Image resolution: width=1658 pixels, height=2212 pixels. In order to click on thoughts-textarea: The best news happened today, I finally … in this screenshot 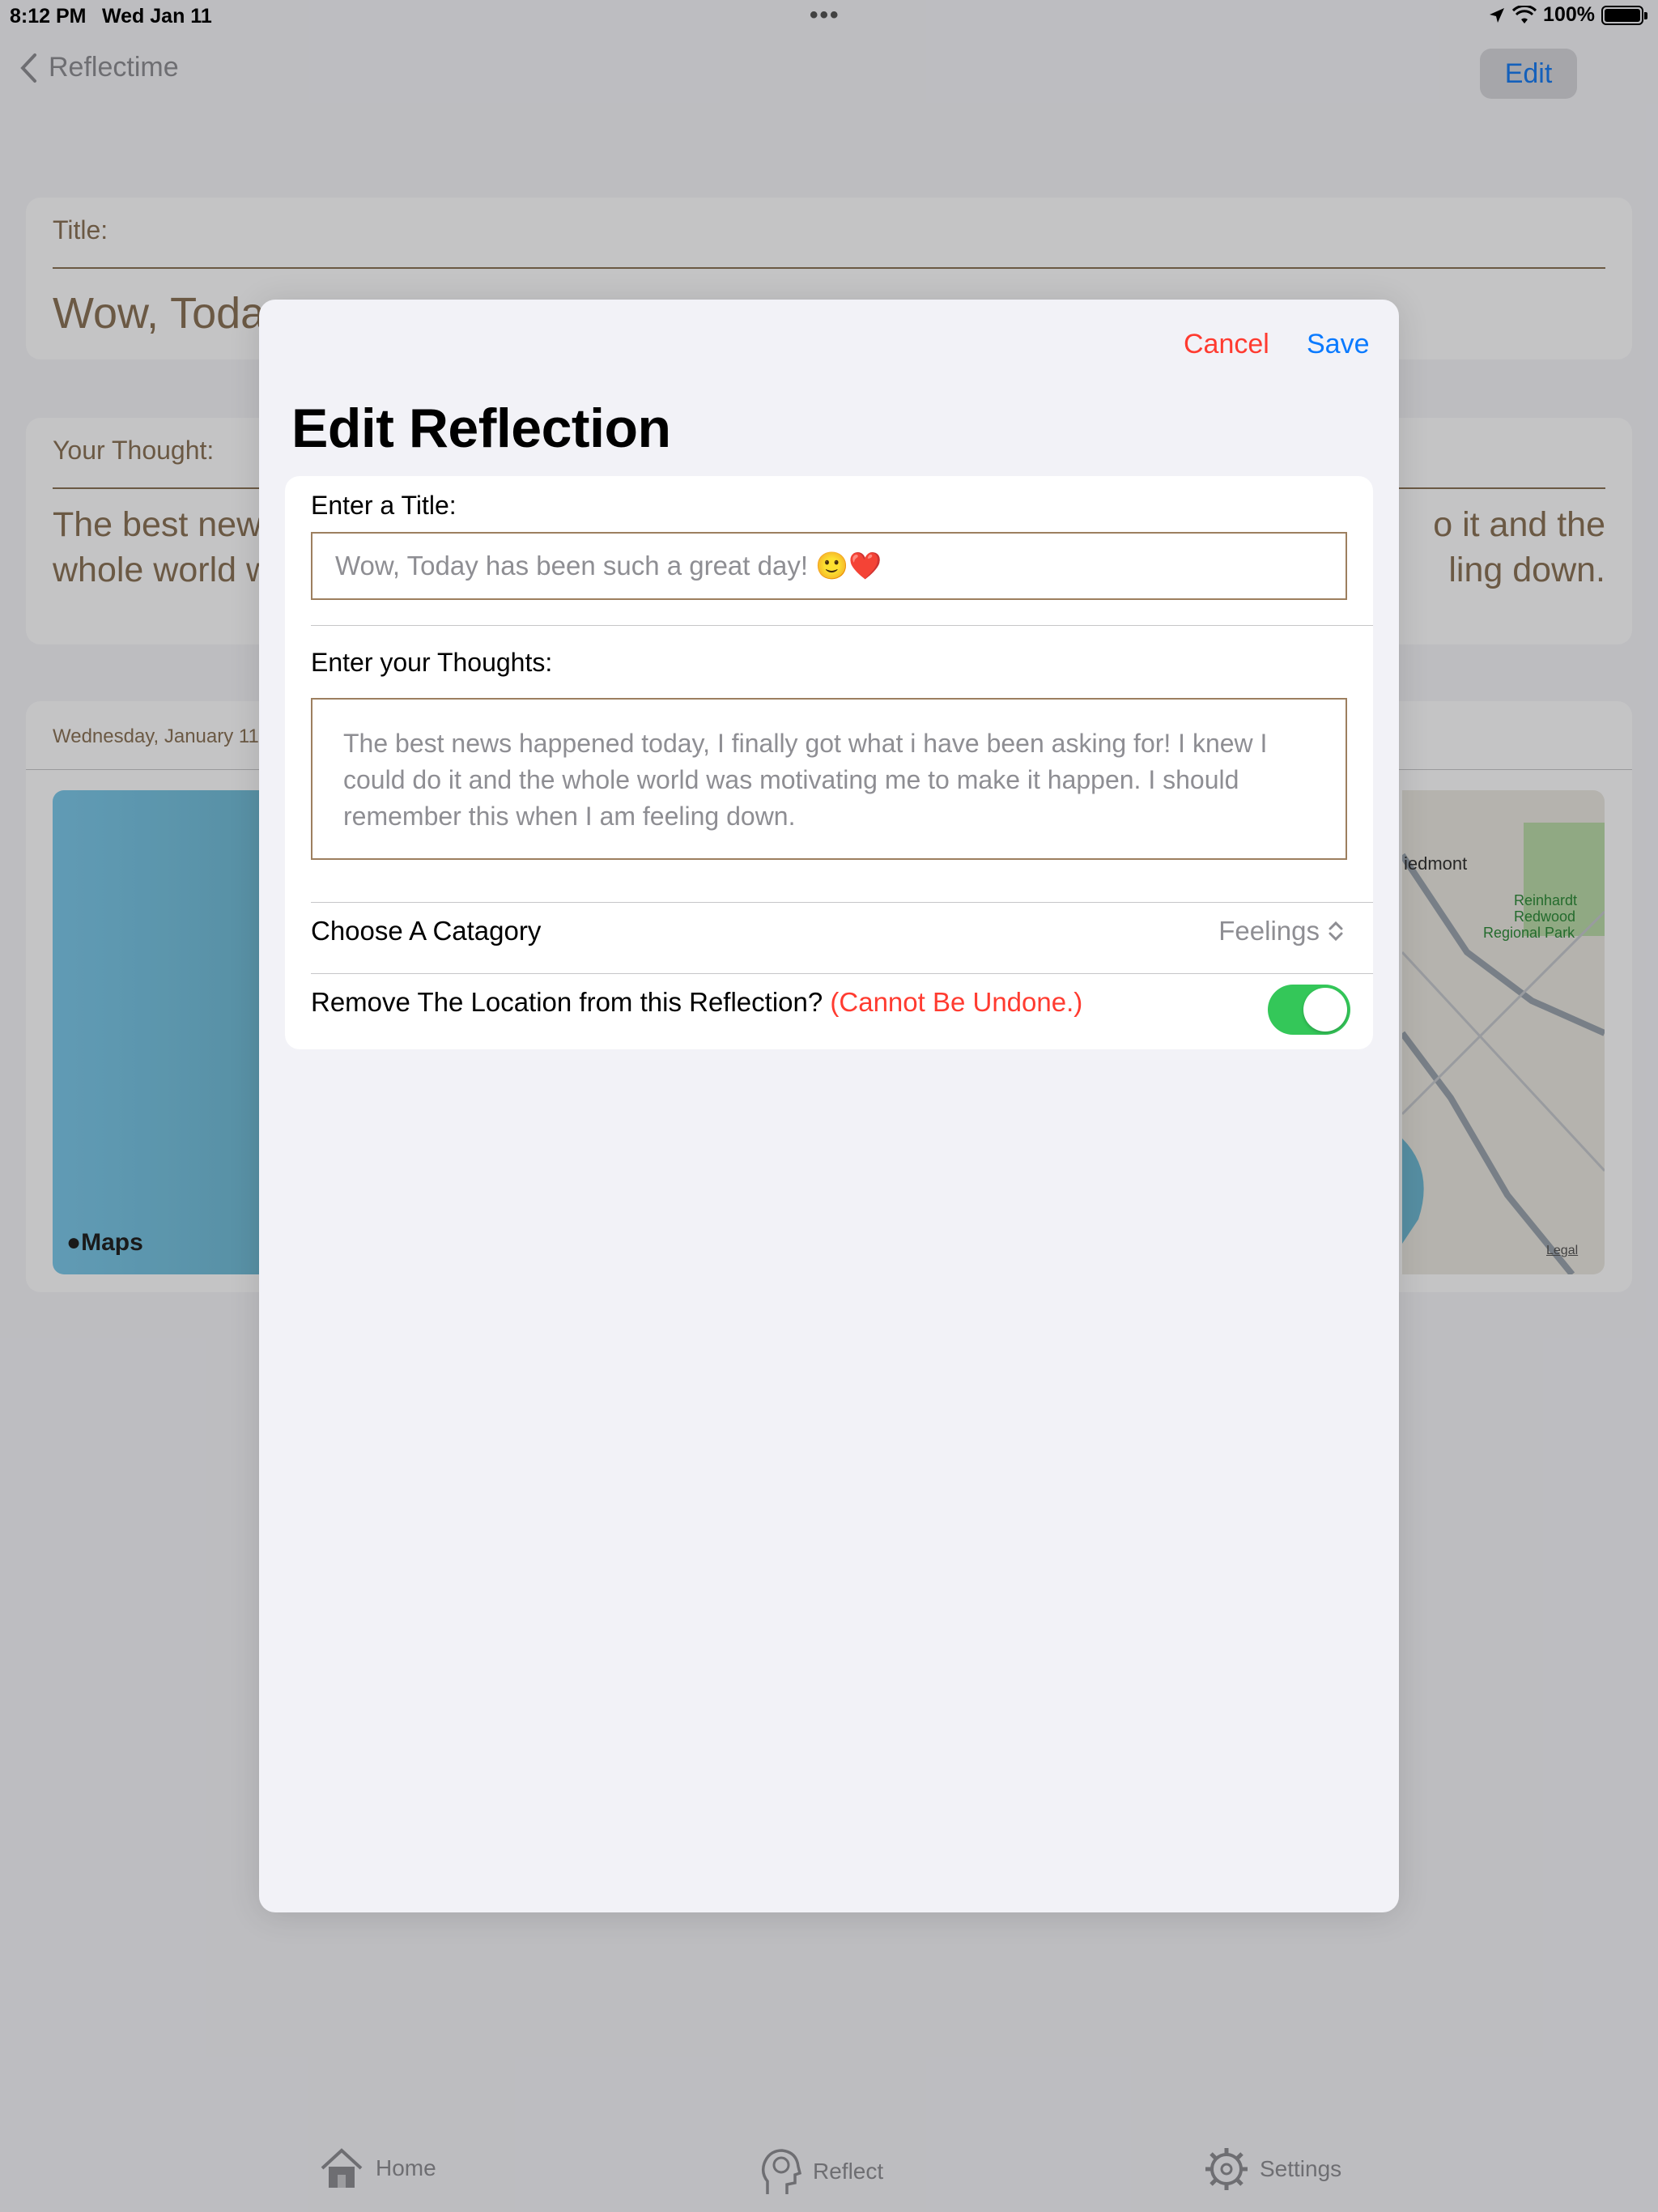, I will do `click(829, 779)`.